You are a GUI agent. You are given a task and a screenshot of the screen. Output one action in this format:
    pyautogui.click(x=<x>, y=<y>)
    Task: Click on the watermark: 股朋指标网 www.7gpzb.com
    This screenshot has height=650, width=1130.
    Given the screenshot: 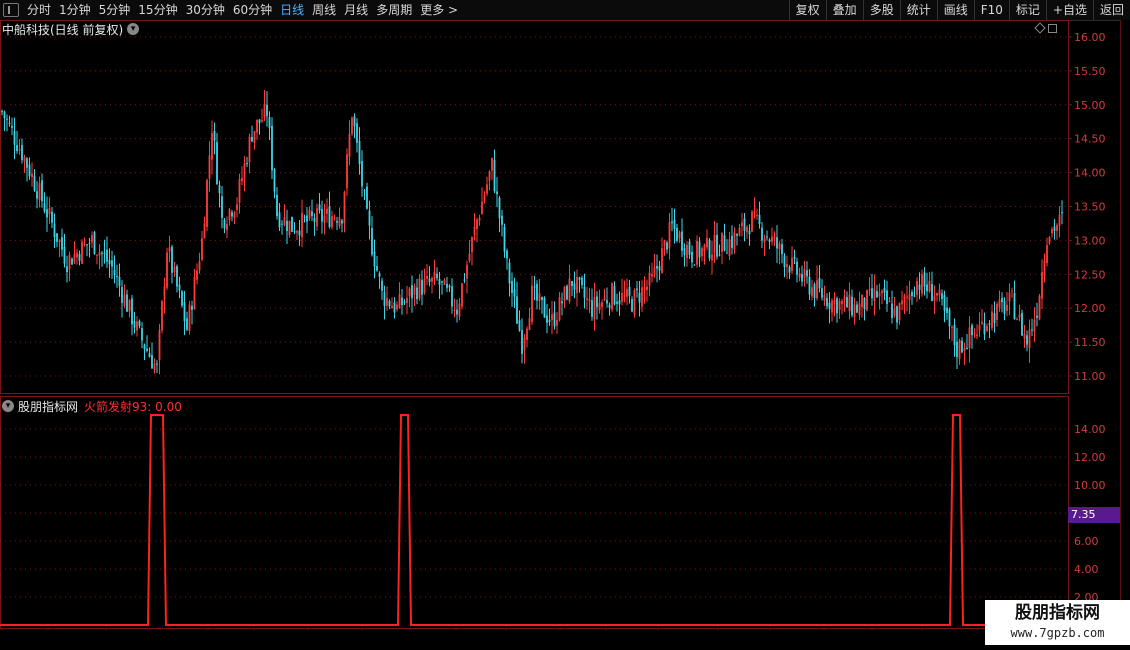 What is the action you would take?
    pyautogui.click(x=1057, y=622)
    